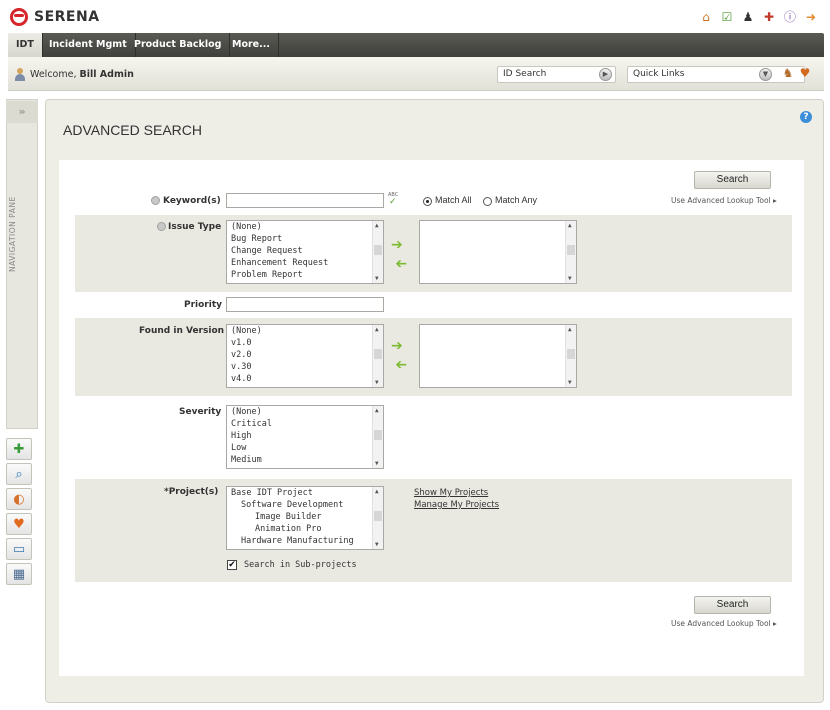  I want to click on search-button-top: Search, so click(732, 180).